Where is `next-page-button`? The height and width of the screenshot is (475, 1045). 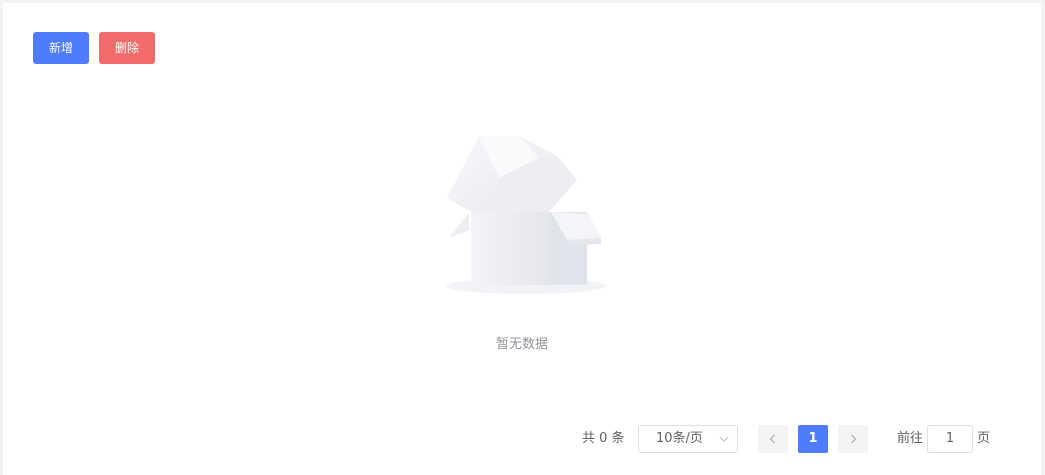
next-page-button is located at coordinates (853, 439).